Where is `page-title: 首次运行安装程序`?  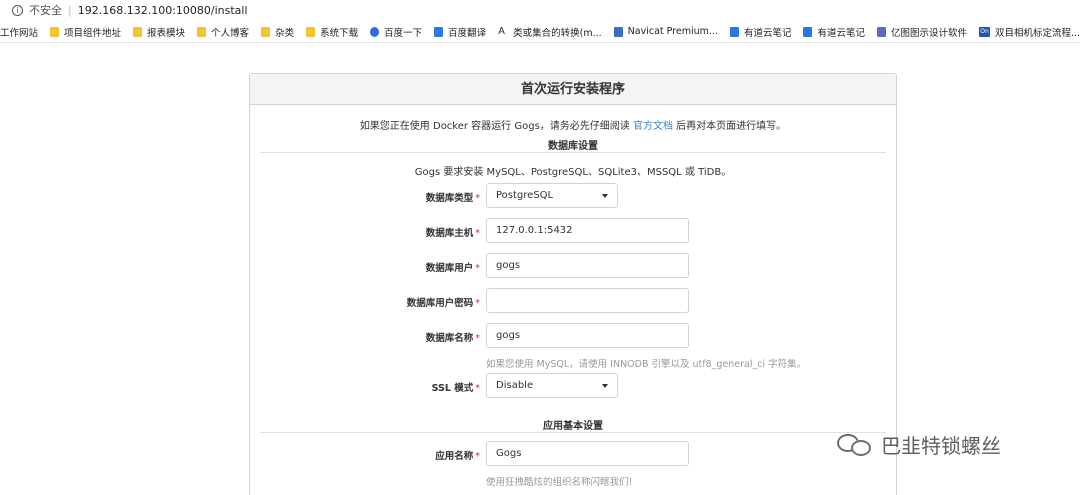 page-title: 首次运行安装程序 is located at coordinates (573, 89).